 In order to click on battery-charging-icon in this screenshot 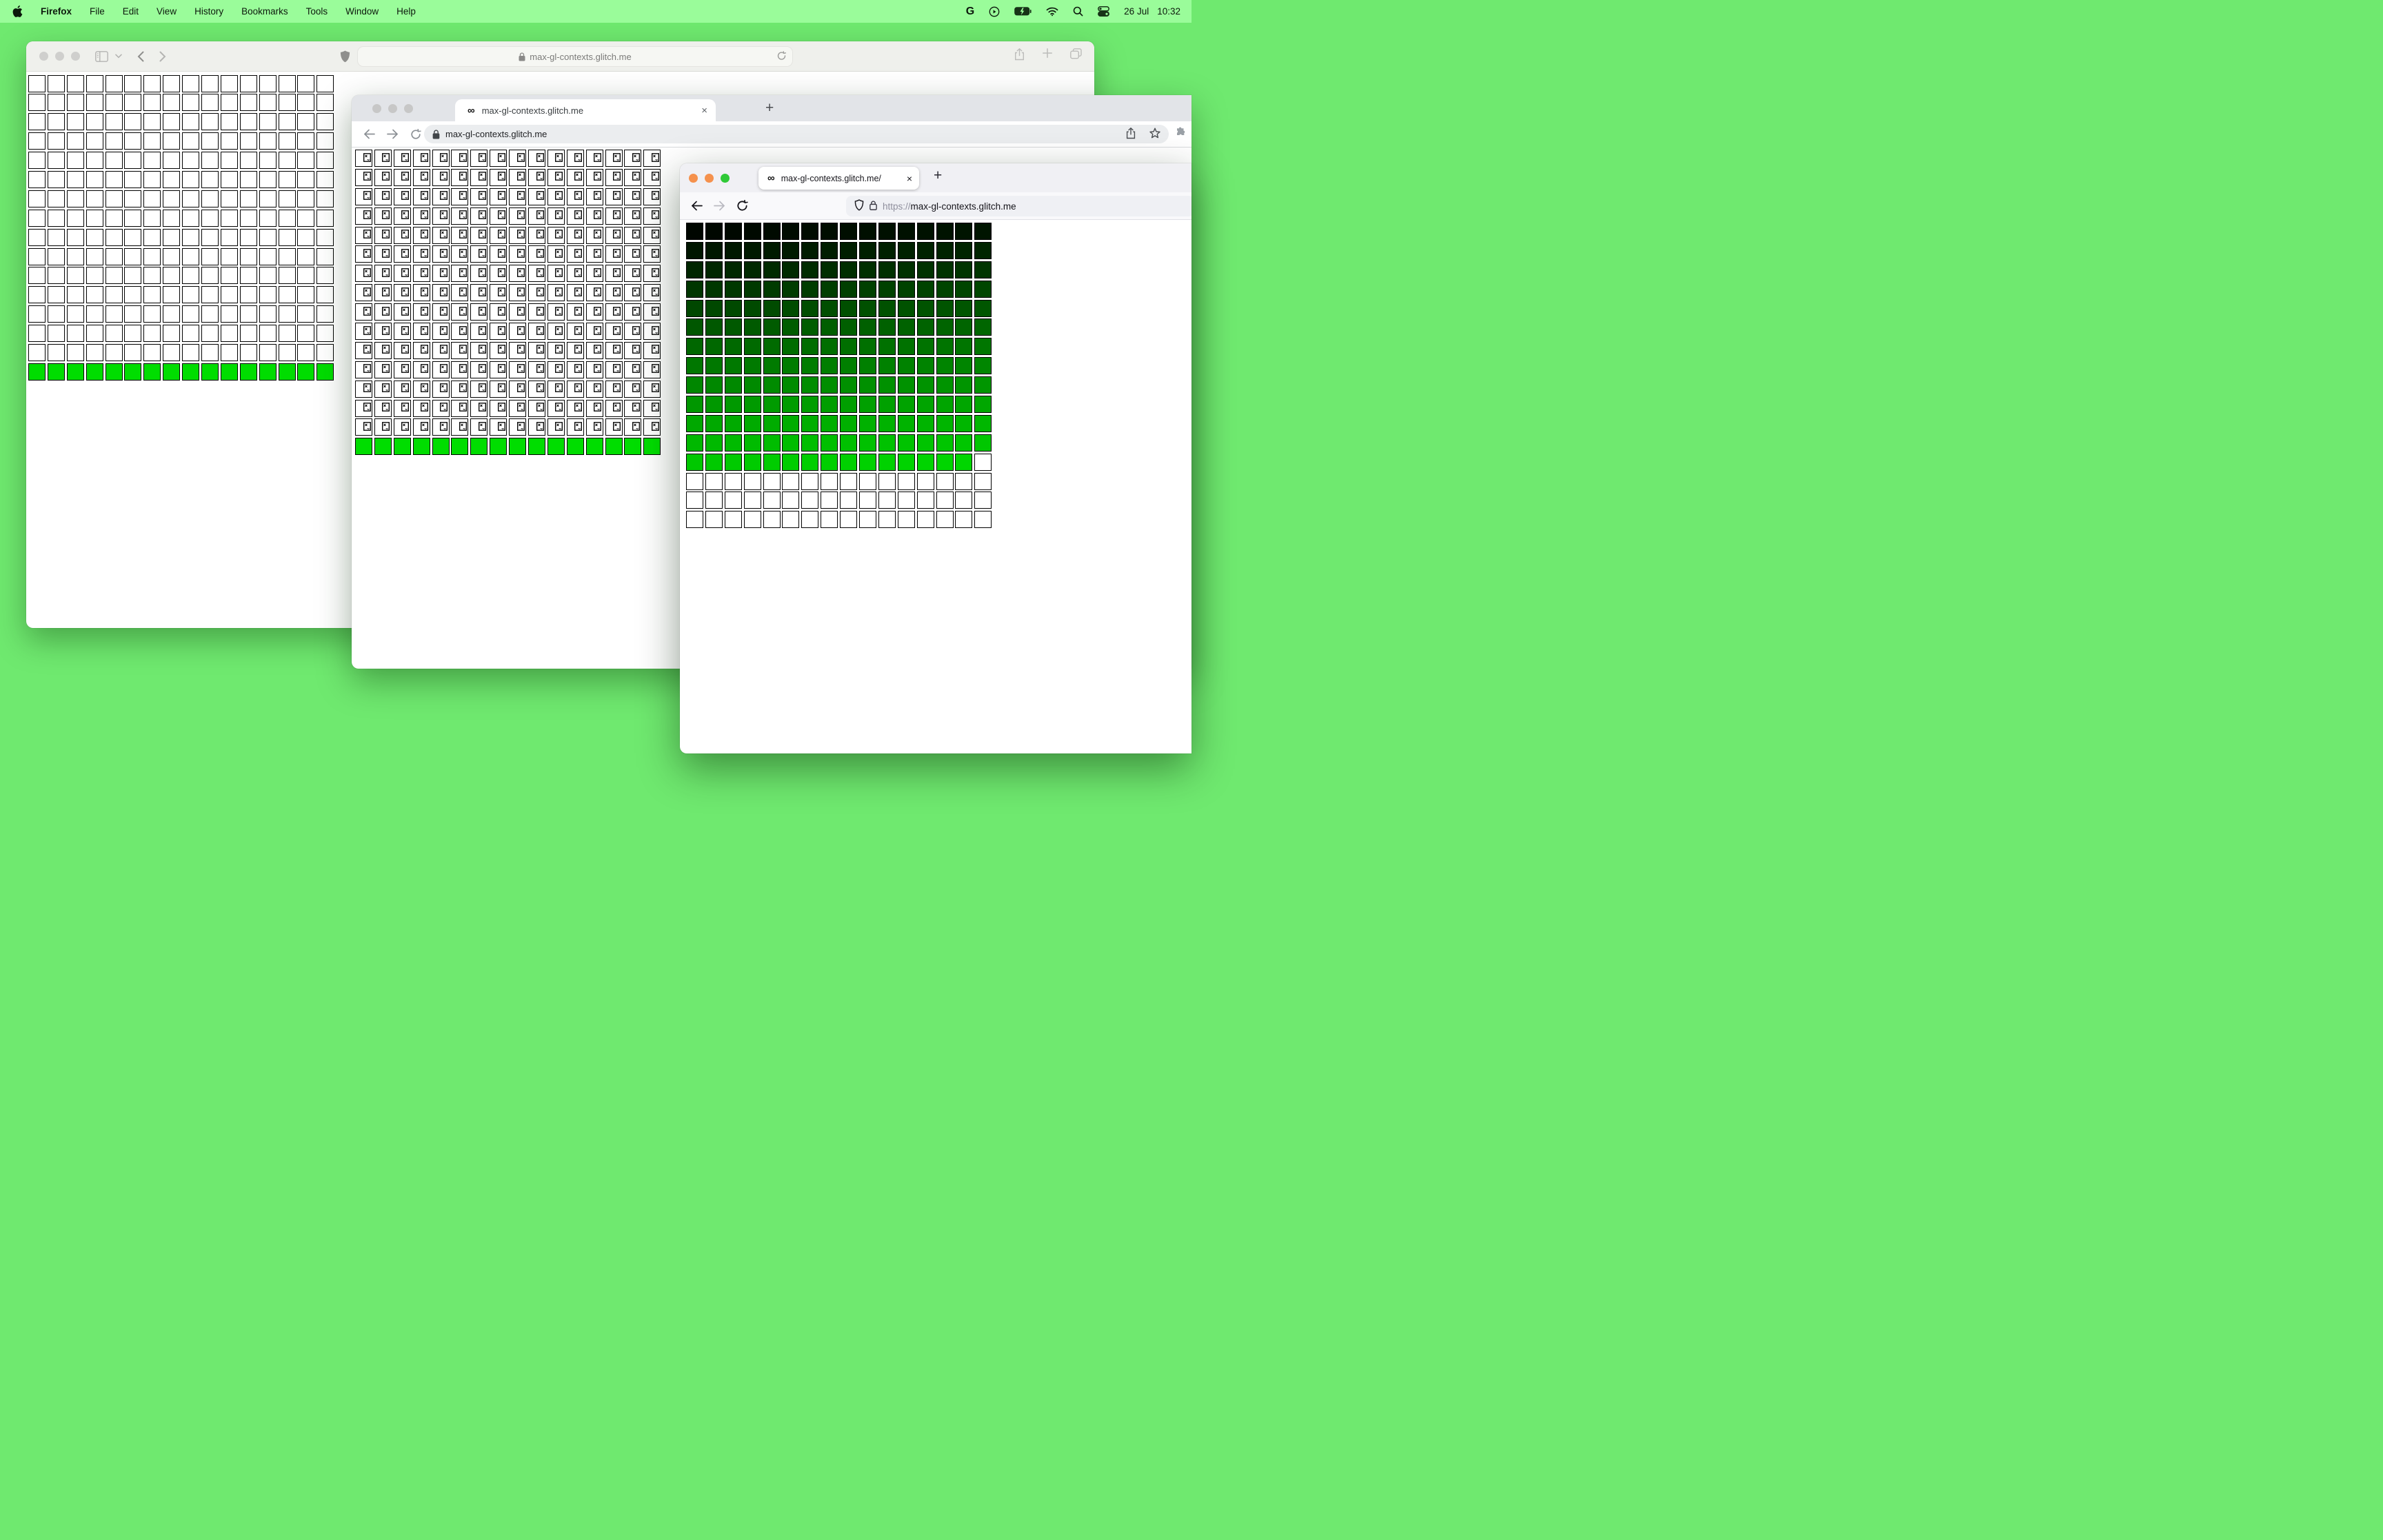, I will do `click(1023, 12)`.